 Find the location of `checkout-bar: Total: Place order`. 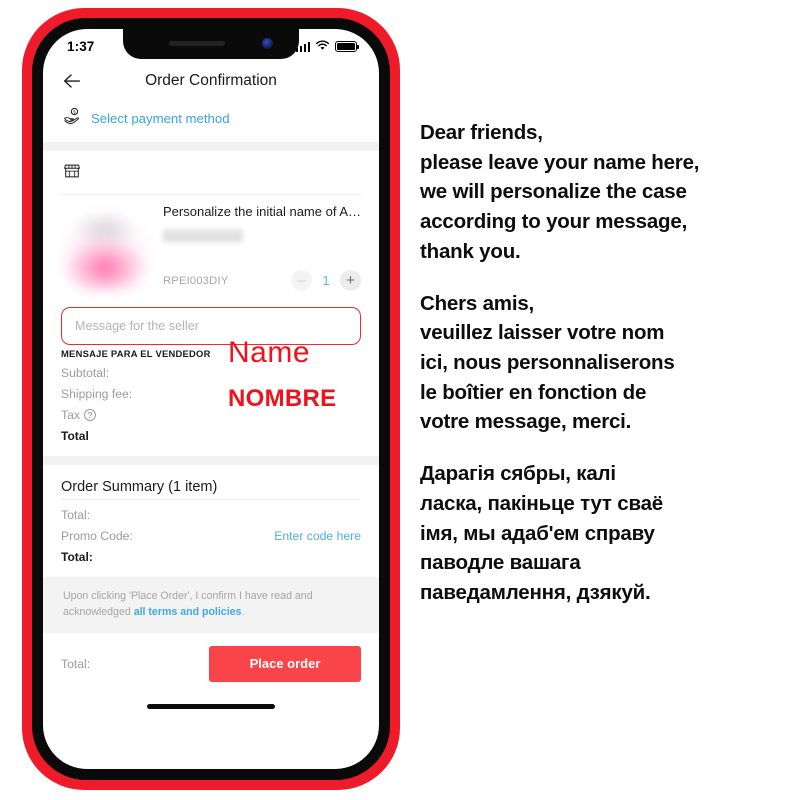

checkout-bar: Total: Place order is located at coordinates (211, 662).